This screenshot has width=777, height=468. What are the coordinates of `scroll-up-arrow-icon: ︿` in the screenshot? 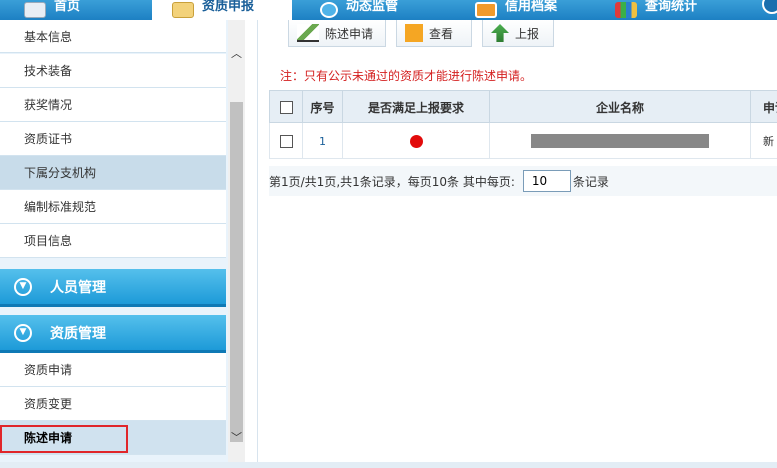 It's located at (236, 52).